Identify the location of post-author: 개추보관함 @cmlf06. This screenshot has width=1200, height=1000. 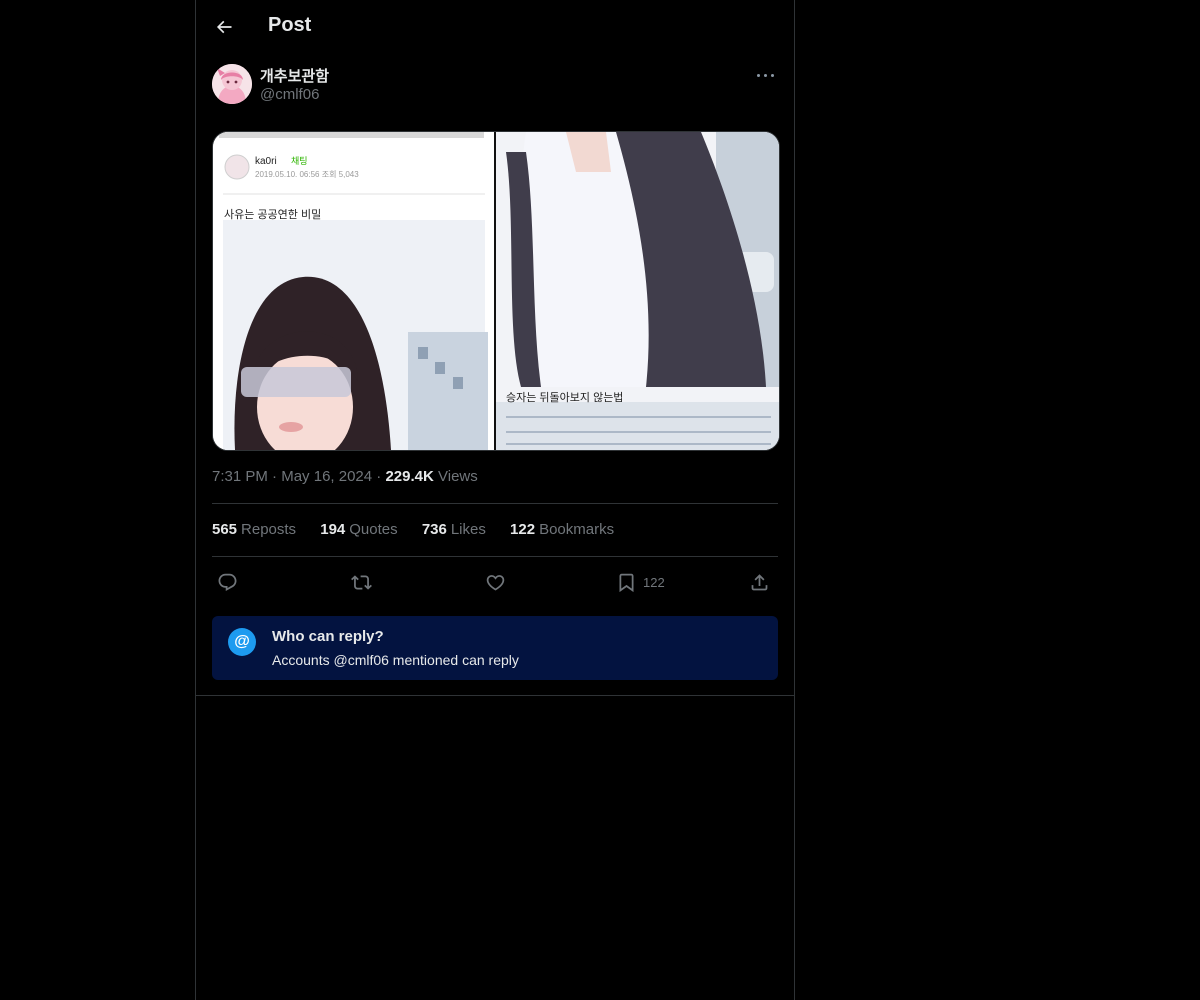
(495, 86).